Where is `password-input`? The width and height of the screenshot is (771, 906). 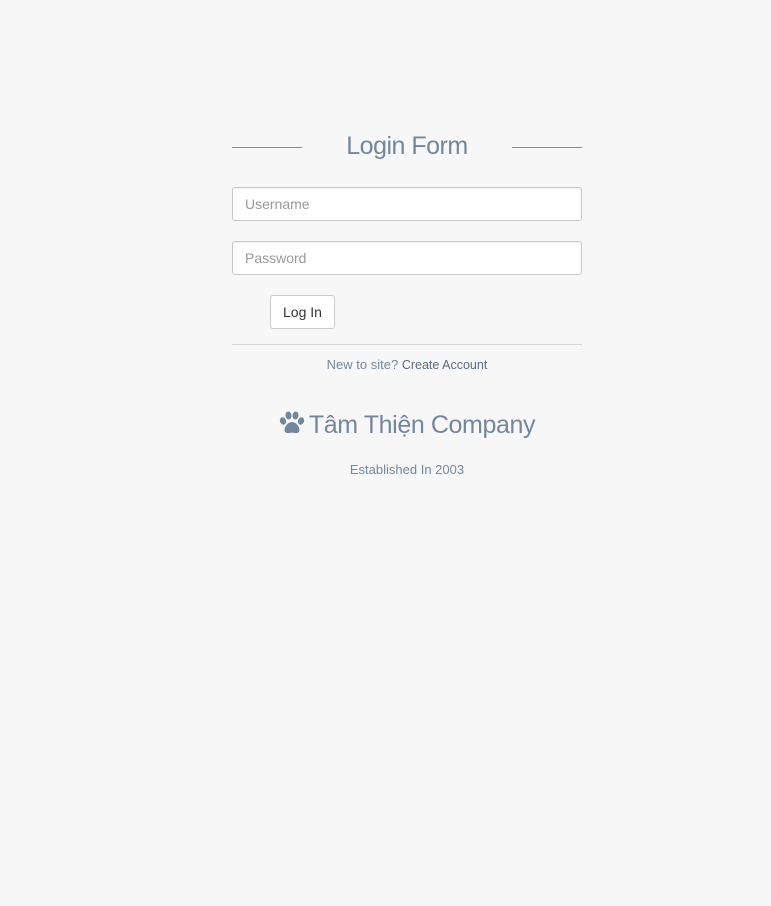 password-input is located at coordinates (407, 258).